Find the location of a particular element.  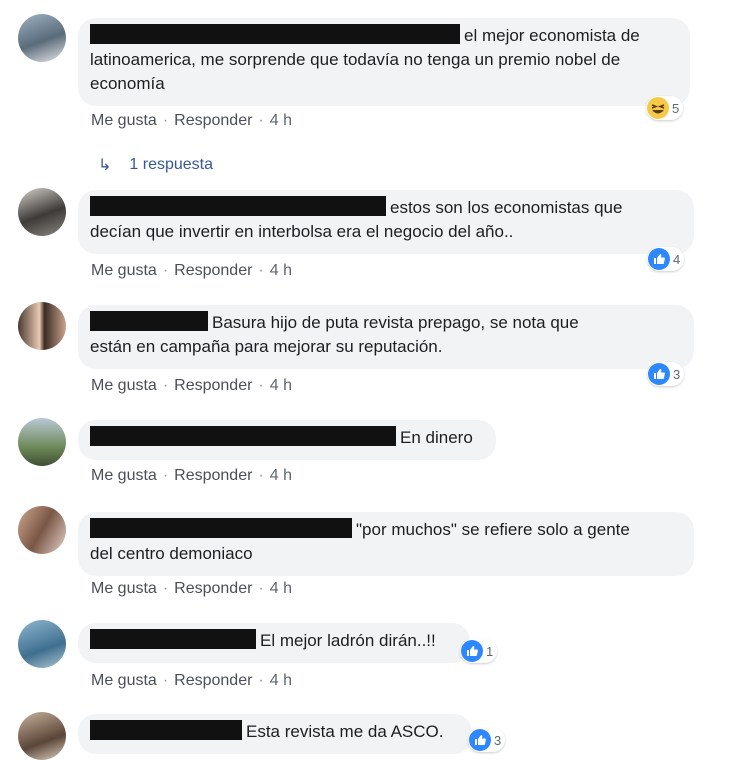

comment-bubble: El mejor ladrón dirán..!! is located at coordinates (274, 643).